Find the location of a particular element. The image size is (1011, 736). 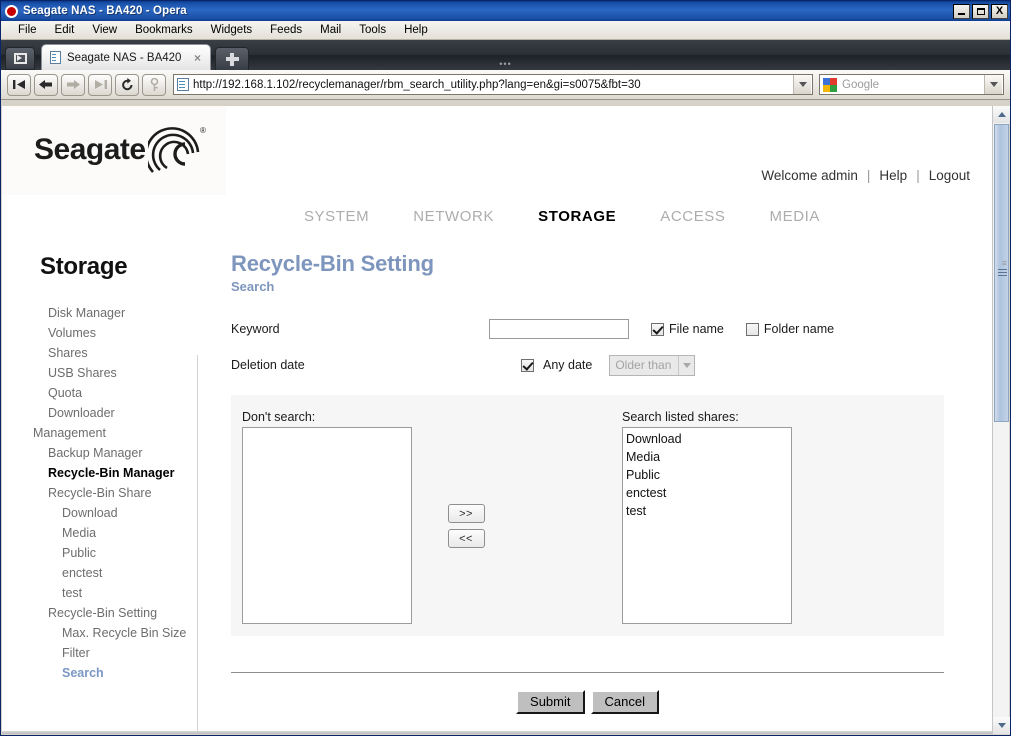

sidebar-item-recycle-bin-setting: Recycle-Bin Setting is located at coordinates (99, 613).